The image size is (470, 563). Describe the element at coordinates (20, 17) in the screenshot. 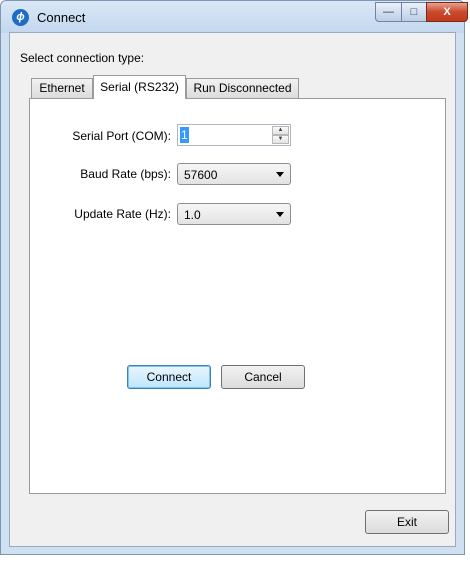

I see `app-logo-icon: ϕ` at that location.